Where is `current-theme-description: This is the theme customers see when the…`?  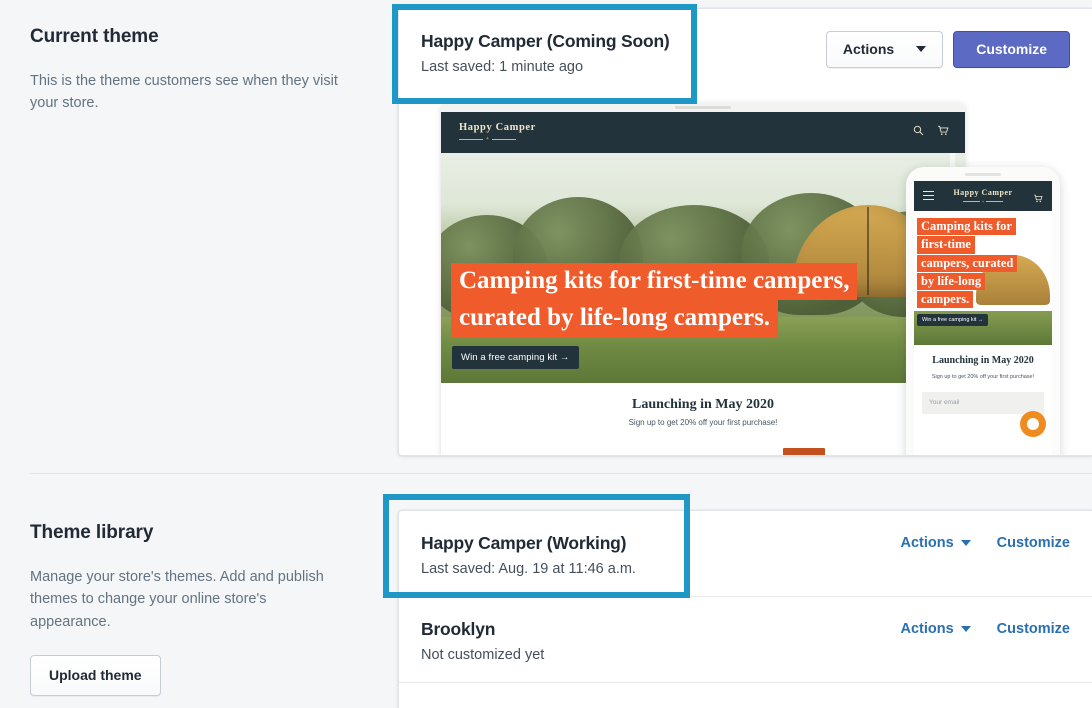 current-theme-description: This is the theme customers see when the… is located at coordinates (184, 92).